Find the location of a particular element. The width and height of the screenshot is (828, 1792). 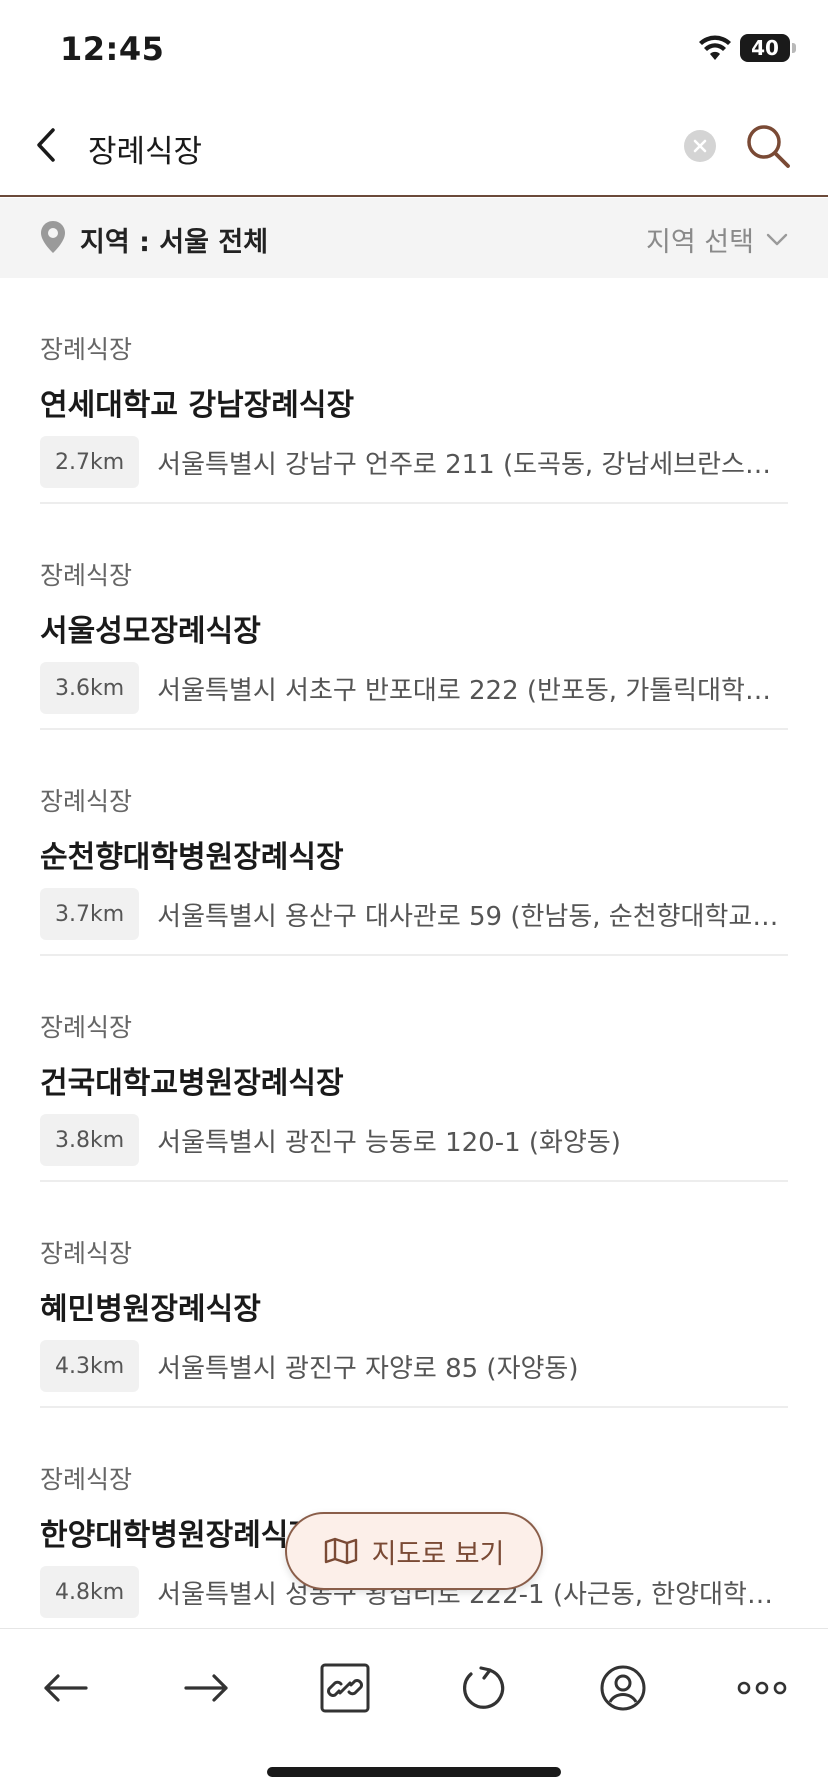

nav-refresh-button is located at coordinates (483, 1688).